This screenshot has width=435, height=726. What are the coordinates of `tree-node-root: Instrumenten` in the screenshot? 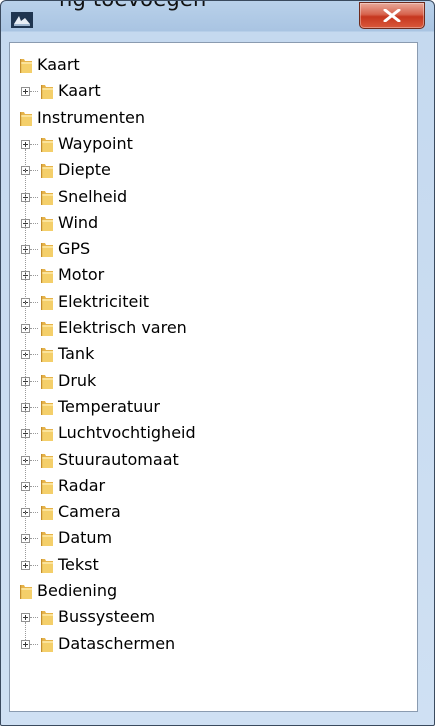 It's located at (82, 118).